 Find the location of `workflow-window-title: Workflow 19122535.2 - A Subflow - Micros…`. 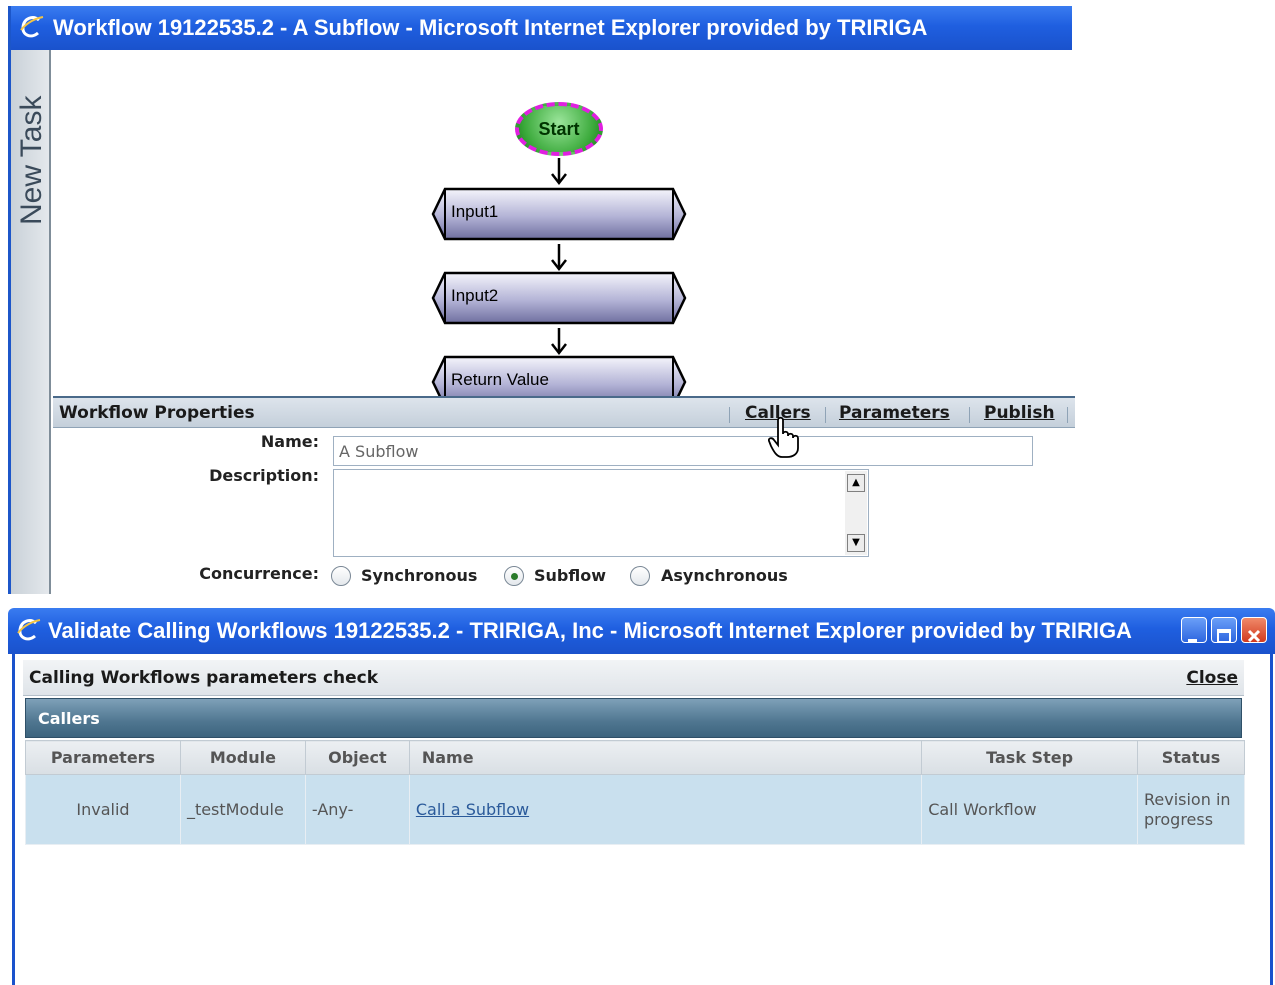

workflow-window-title: Workflow 19122535.2 - A Subflow - Micros… is located at coordinates (490, 27).